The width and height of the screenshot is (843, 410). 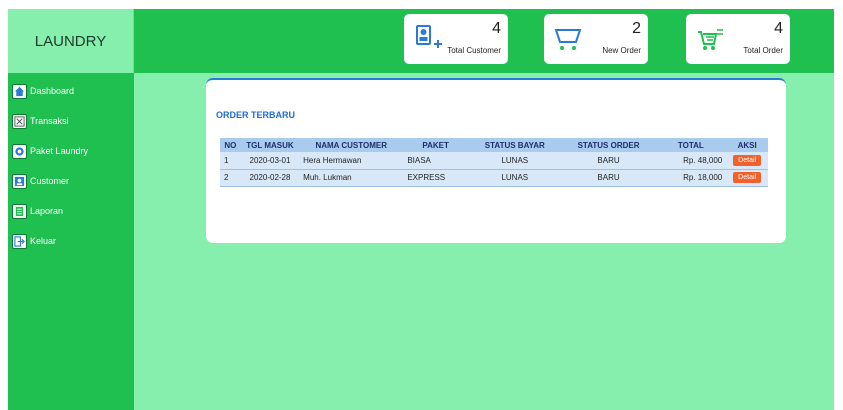 I want to click on customer-icon, so click(x=19, y=181).